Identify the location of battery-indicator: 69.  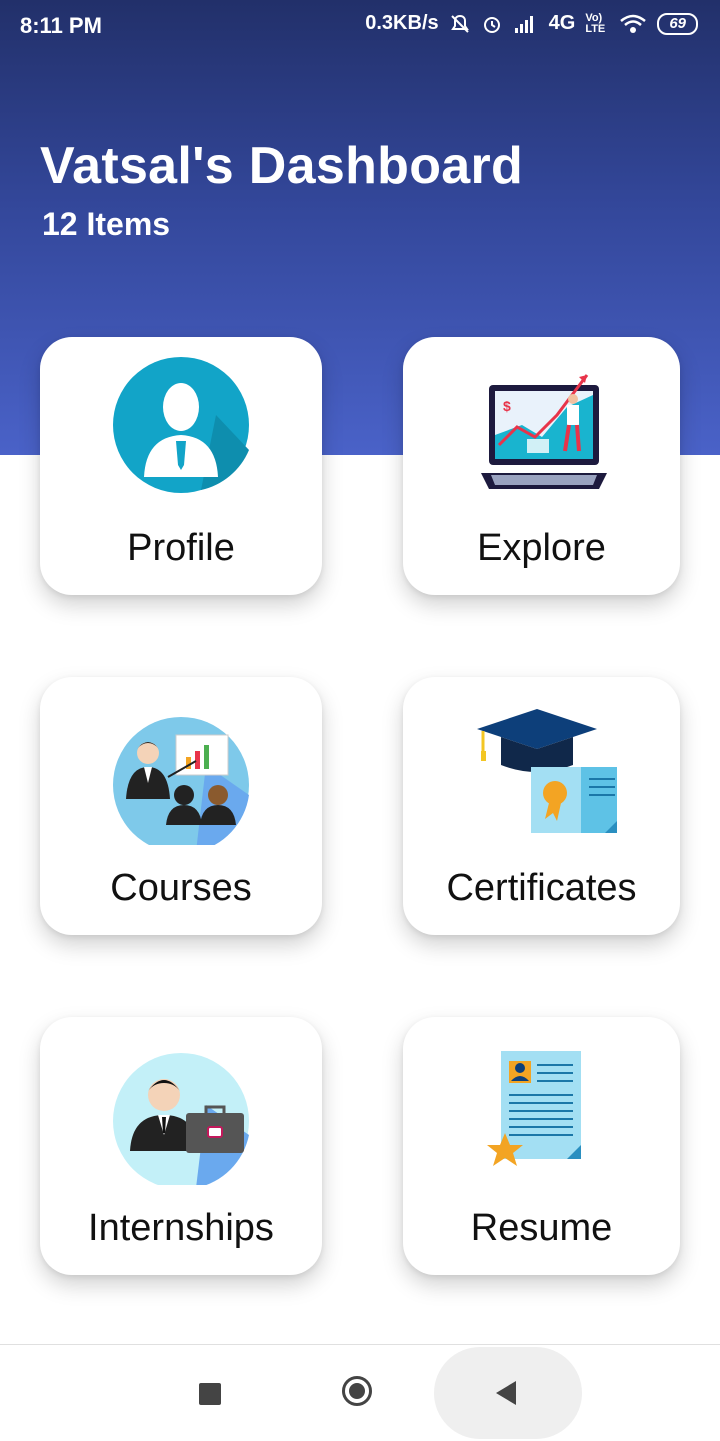
(677, 23).